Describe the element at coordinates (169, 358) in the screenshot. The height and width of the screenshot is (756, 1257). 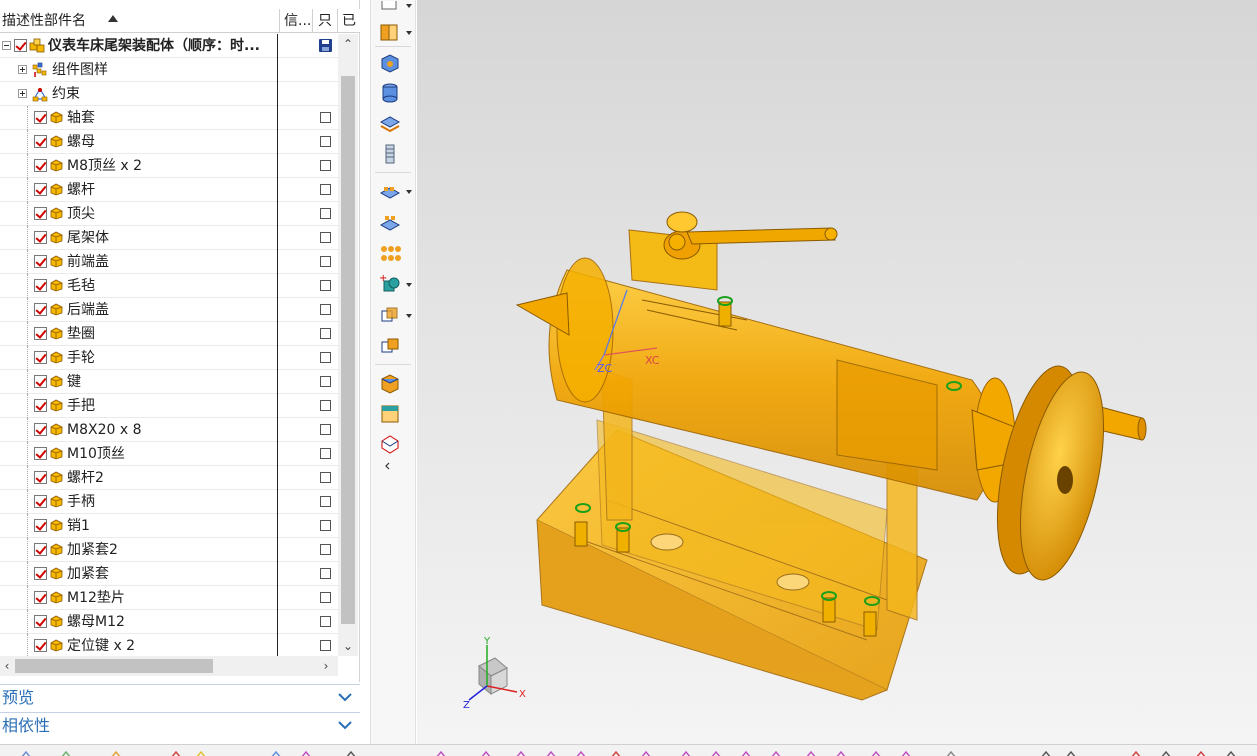
I see `tree-row-part: 手轮` at that location.